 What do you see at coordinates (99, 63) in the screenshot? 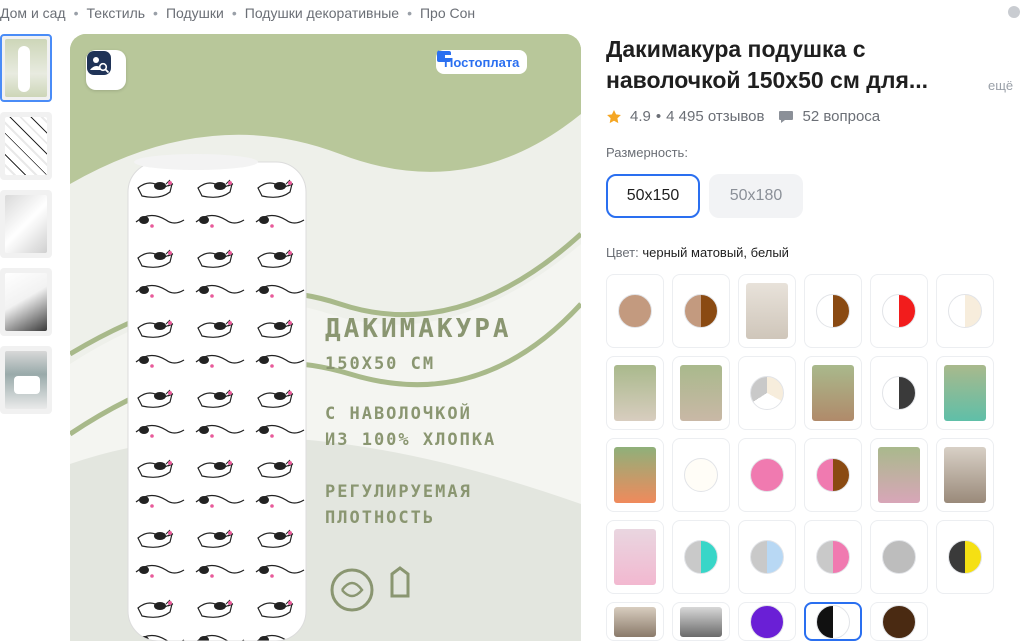
I see `image-search-icon` at bounding box center [99, 63].